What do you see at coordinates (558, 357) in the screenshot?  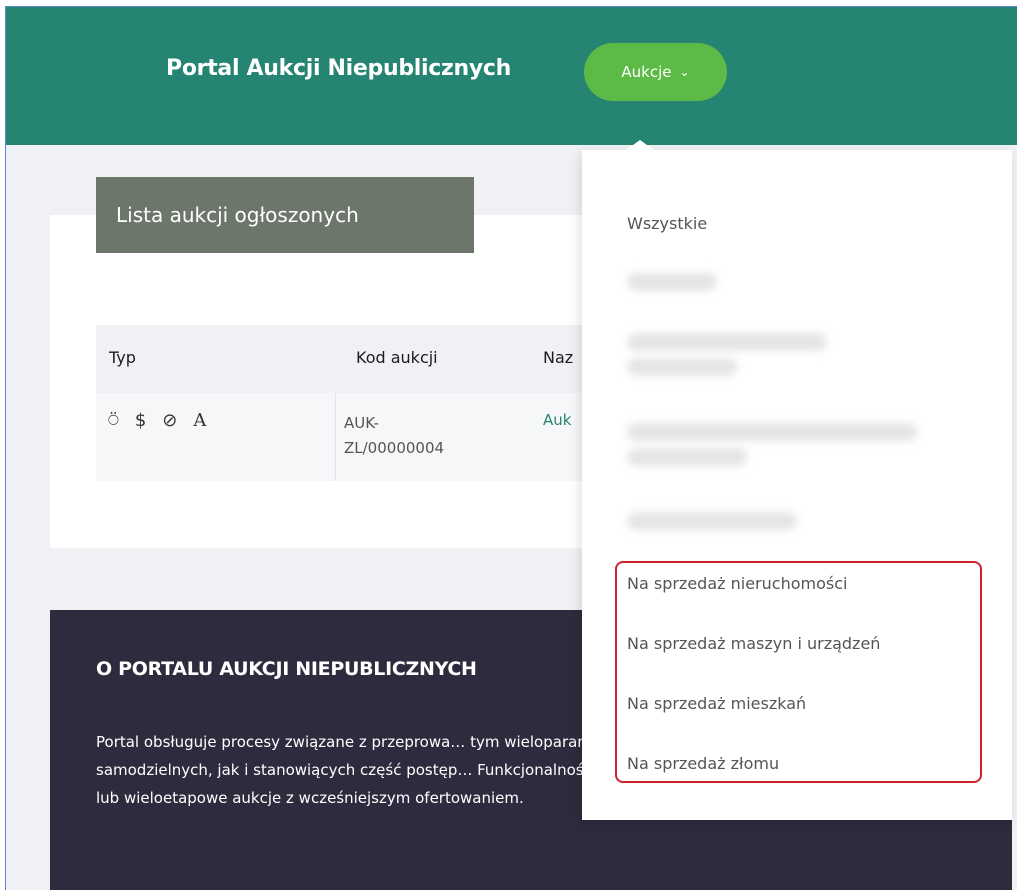 I see `column-name: Naz` at bounding box center [558, 357].